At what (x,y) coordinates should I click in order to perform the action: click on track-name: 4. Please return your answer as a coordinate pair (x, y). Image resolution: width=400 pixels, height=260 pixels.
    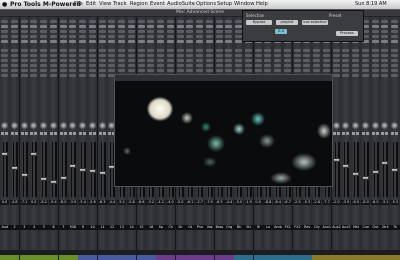
    Looking at the image, I should click on (34, 227).